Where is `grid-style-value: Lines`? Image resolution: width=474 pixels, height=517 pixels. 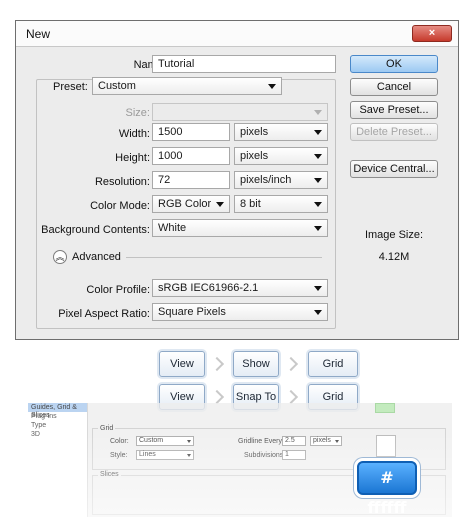
grid-style-value: Lines is located at coordinates (147, 454).